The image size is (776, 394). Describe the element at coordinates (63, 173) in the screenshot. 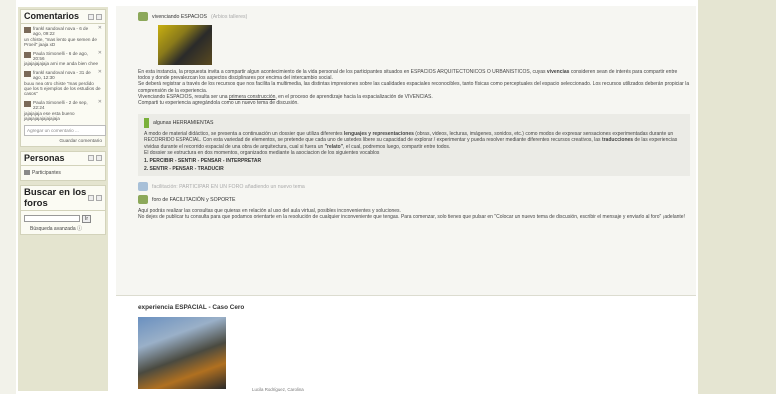

I see `participants-link: Participantes` at that location.